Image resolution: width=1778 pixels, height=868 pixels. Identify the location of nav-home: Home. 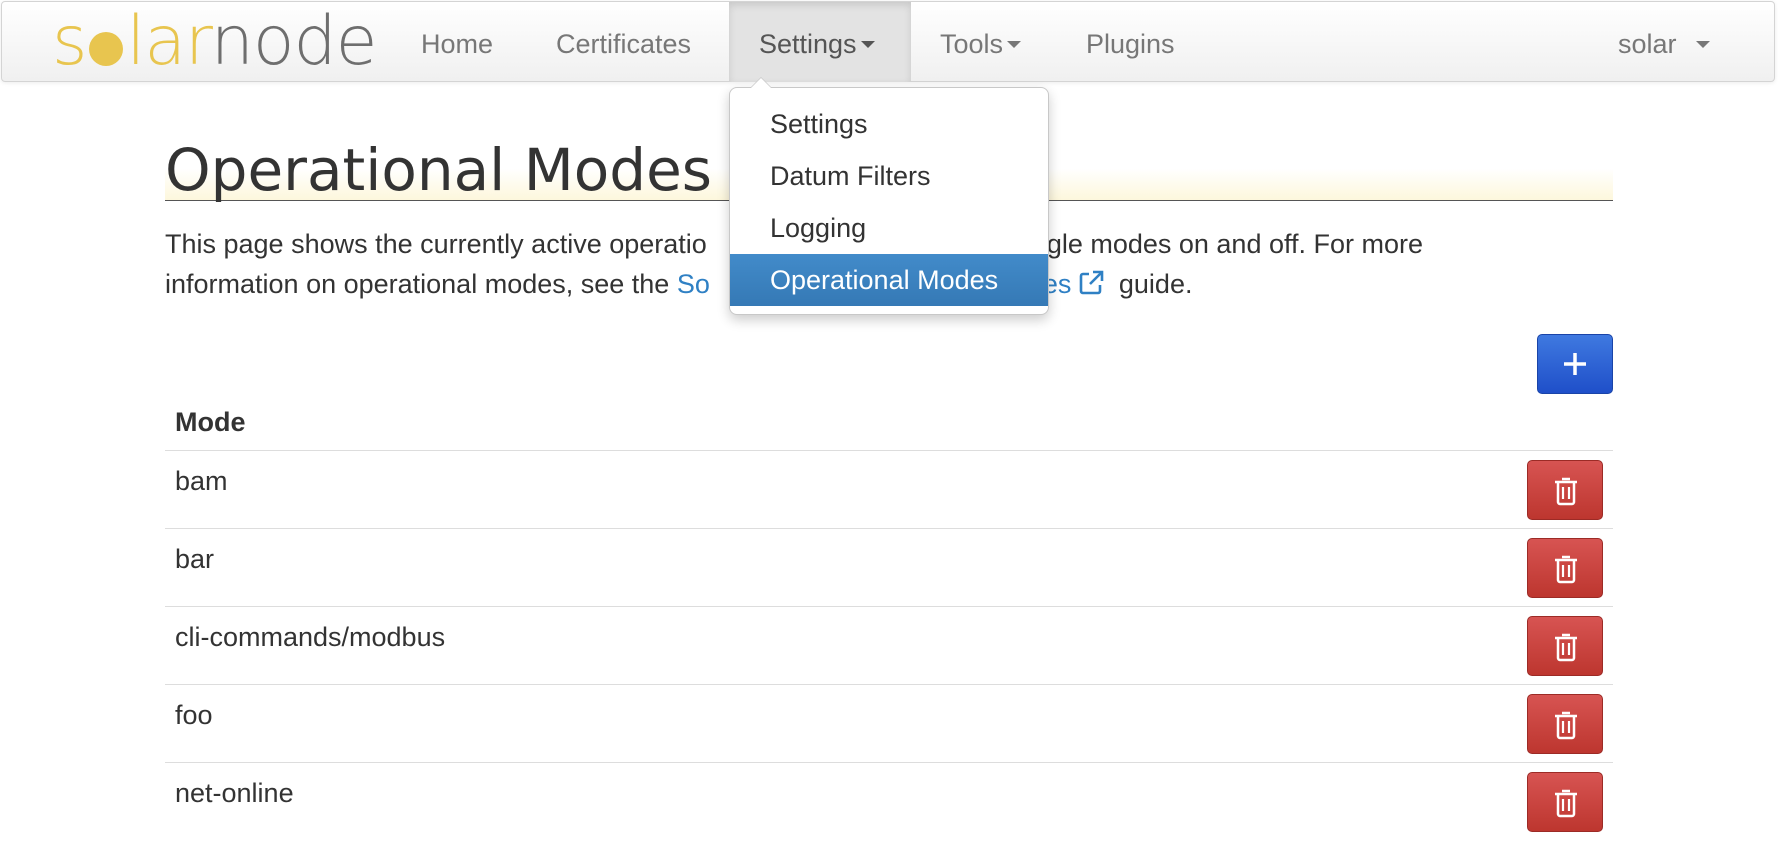
(457, 42).